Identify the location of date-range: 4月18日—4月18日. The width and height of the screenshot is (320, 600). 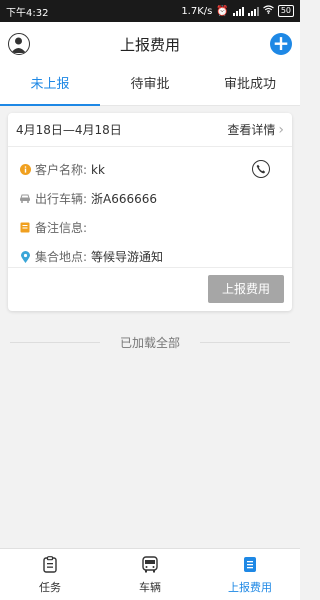
(69, 130).